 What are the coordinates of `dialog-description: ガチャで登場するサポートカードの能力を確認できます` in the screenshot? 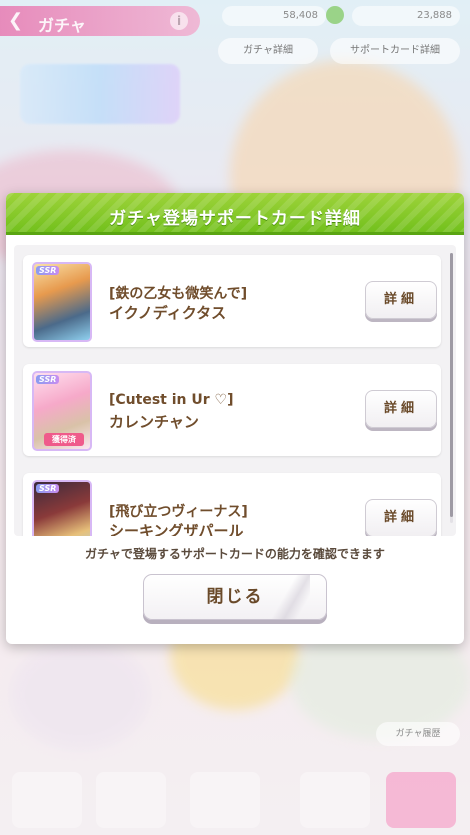 It's located at (235, 554).